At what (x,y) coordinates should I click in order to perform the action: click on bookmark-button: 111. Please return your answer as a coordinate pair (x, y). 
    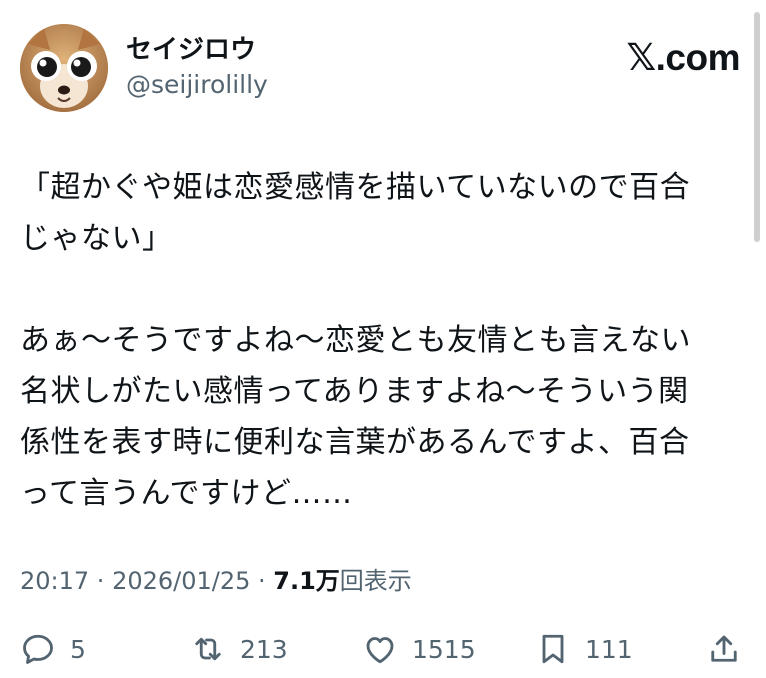
    Looking at the image, I should click on (584, 649).